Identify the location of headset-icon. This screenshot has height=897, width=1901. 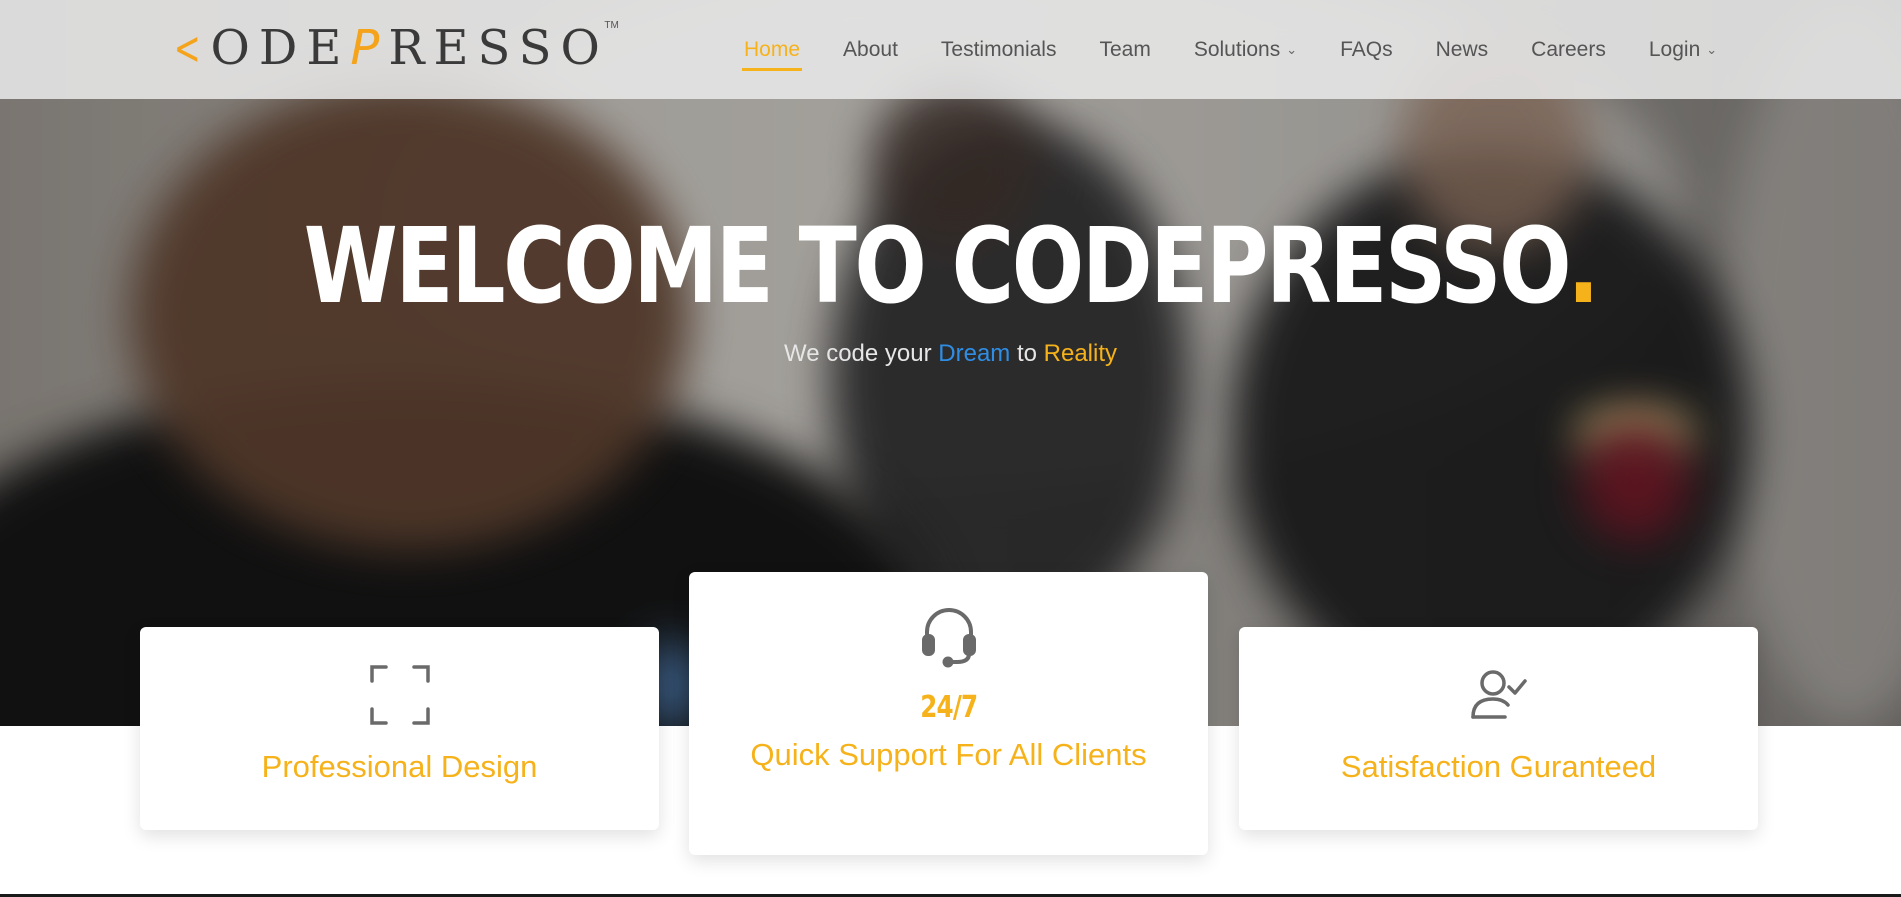
(948, 638).